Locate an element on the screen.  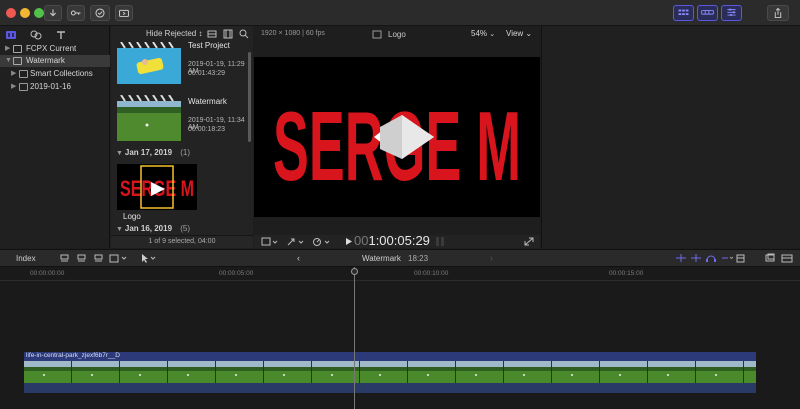
watermark-project-thumbnail is located at coordinates (149, 118).